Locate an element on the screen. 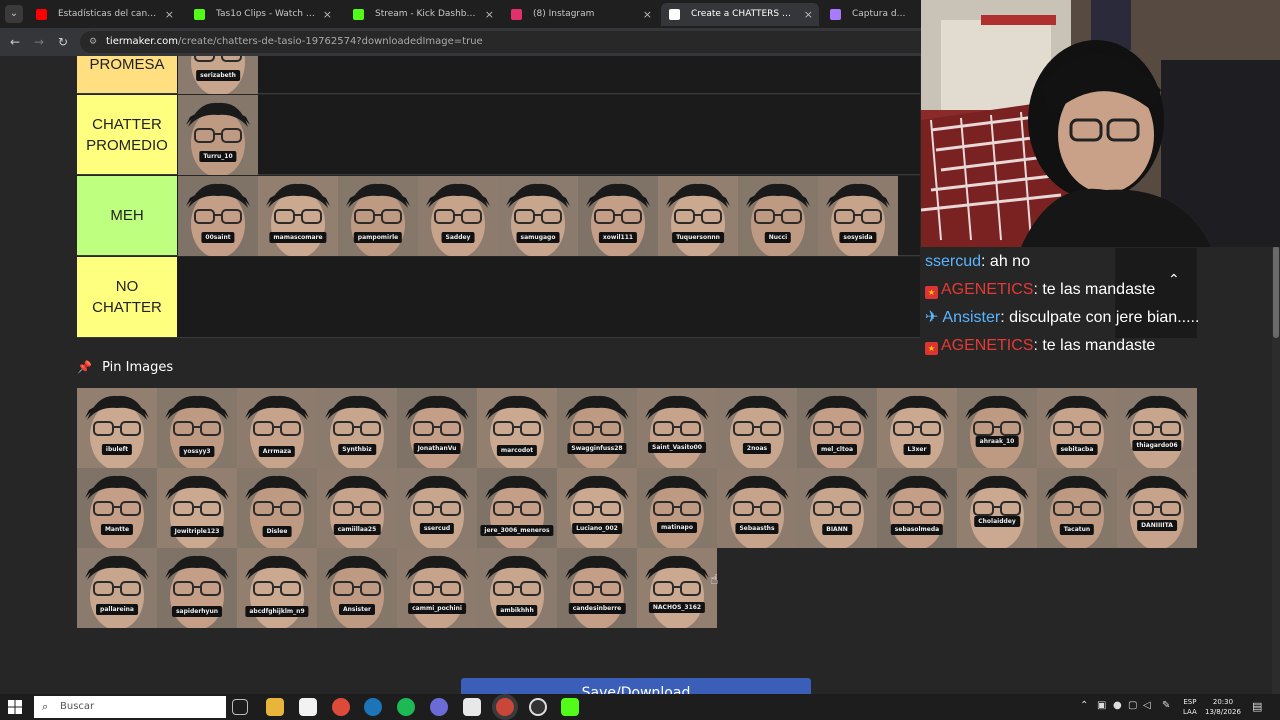 The width and height of the screenshot is (1280, 720). microphone-icon: ● is located at coordinates (1117, 705).